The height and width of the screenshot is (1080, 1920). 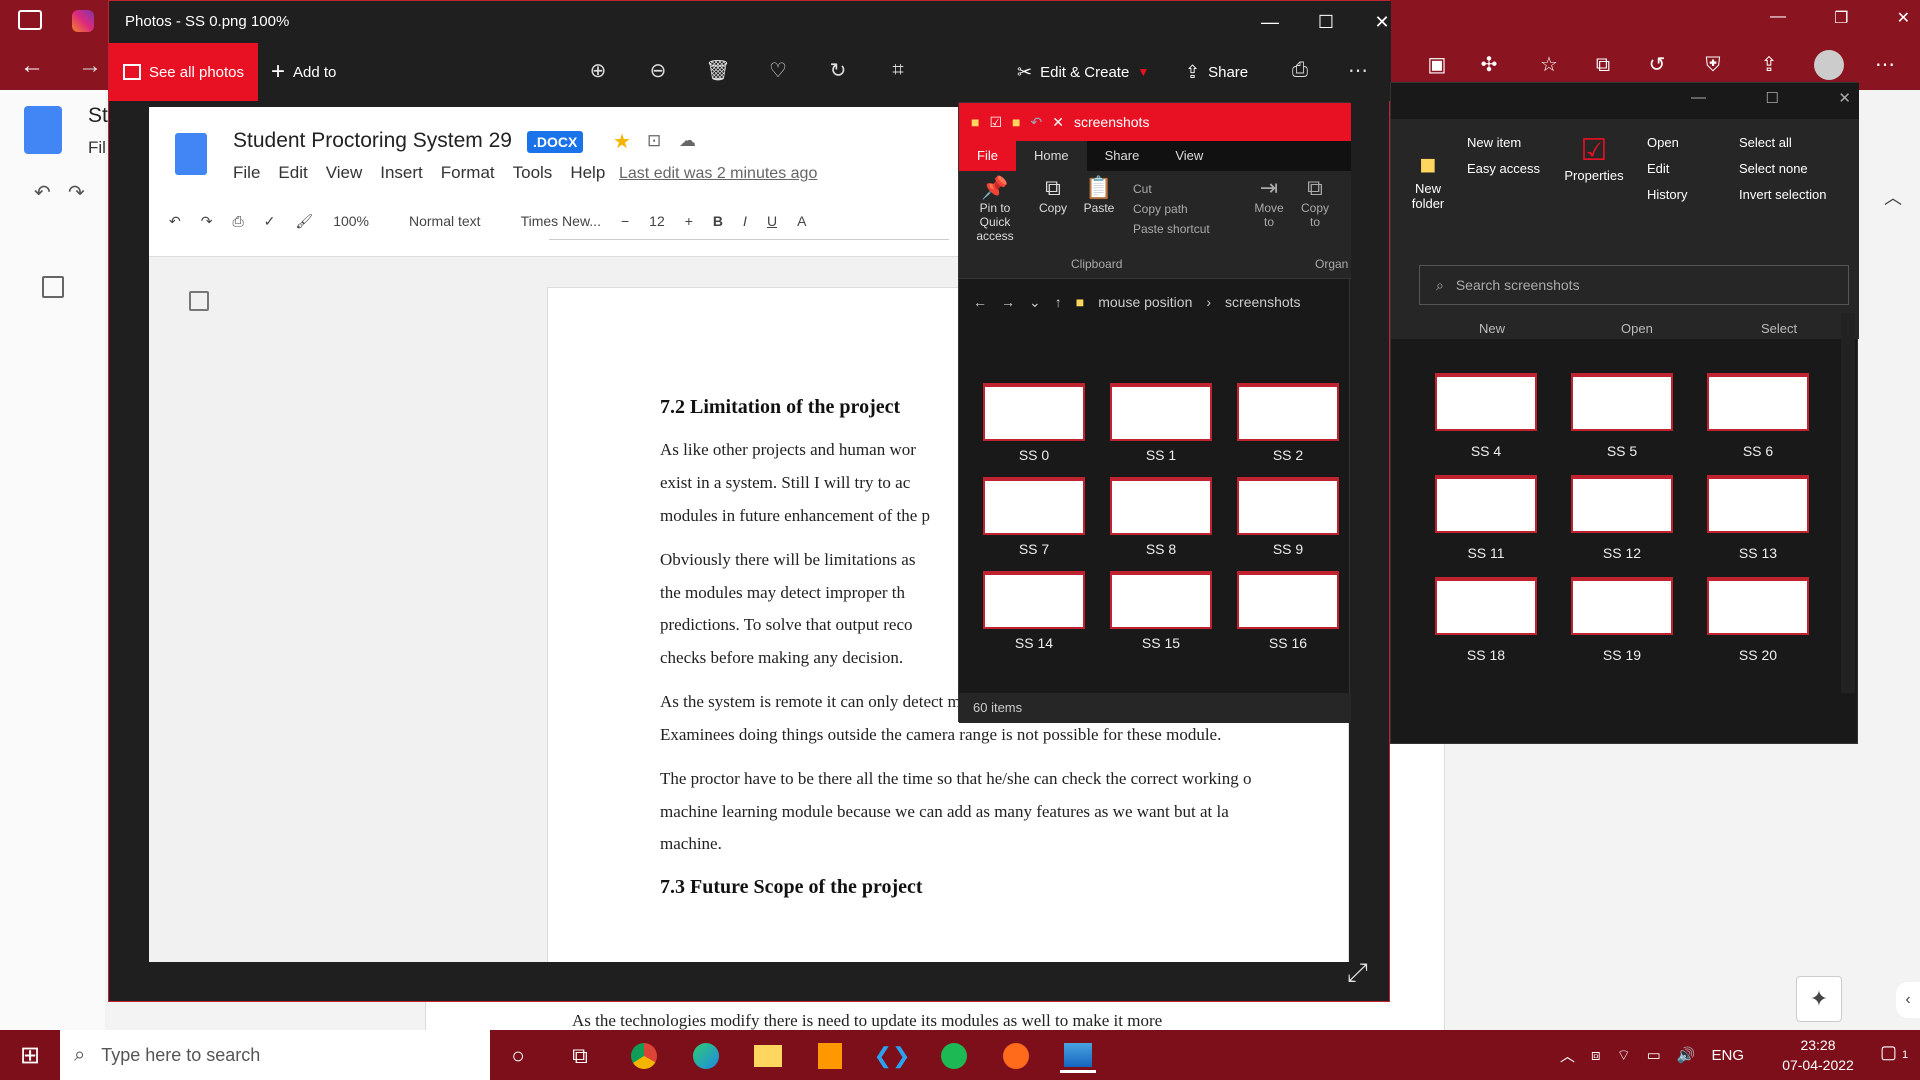 What do you see at coordinates (1053, 195) in the screenshot?
I see `copy-button: ⧉ Copy` at bounding box center [1053, 195].